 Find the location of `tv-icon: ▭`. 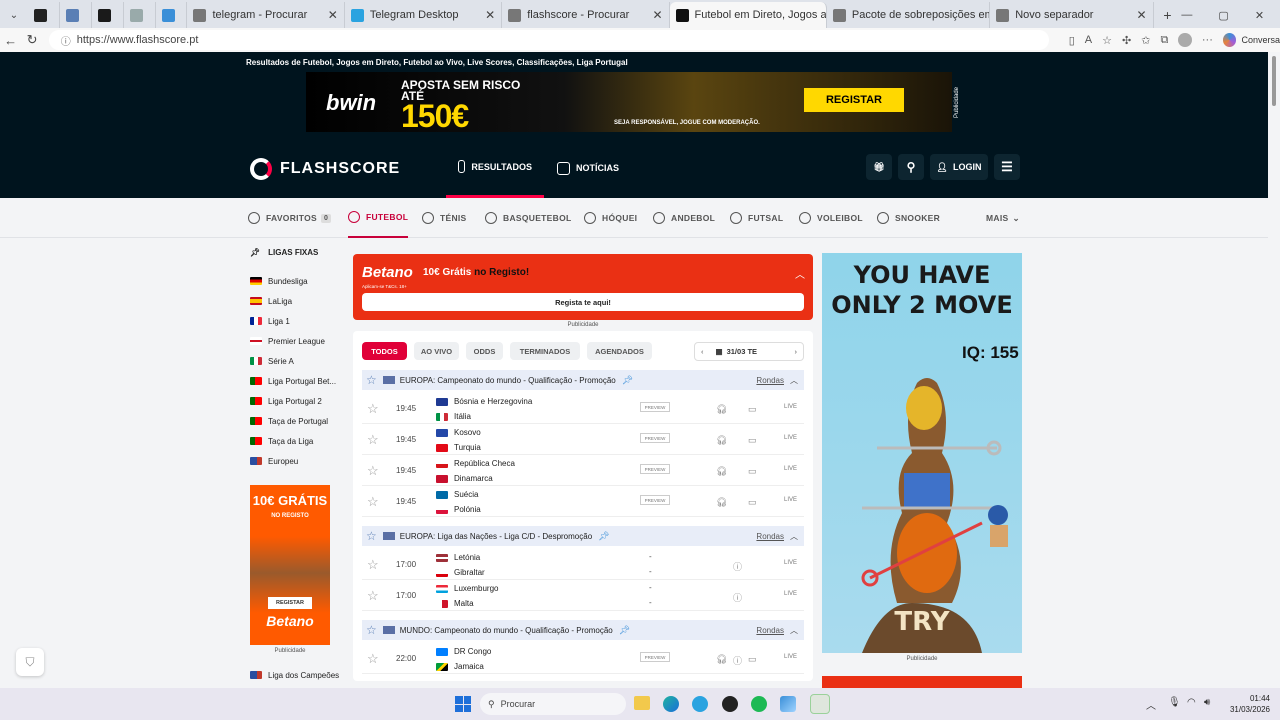

tv-icon: ▭ is located at coordinates (752, 409).